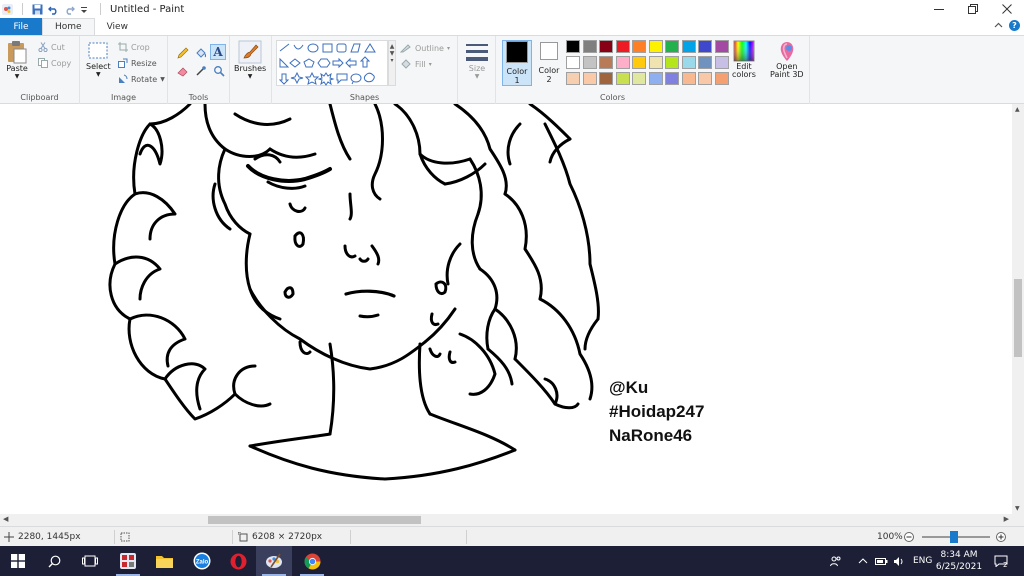  What do you see at coordinates (117, 26) in the screenshot?
I see `tab-view: View` at bounding box center [117, 26].